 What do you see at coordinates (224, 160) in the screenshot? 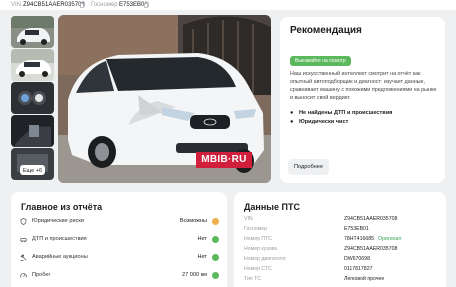
I see `watermark-logo: MBIB·RU` at bounding box center [224, 160].